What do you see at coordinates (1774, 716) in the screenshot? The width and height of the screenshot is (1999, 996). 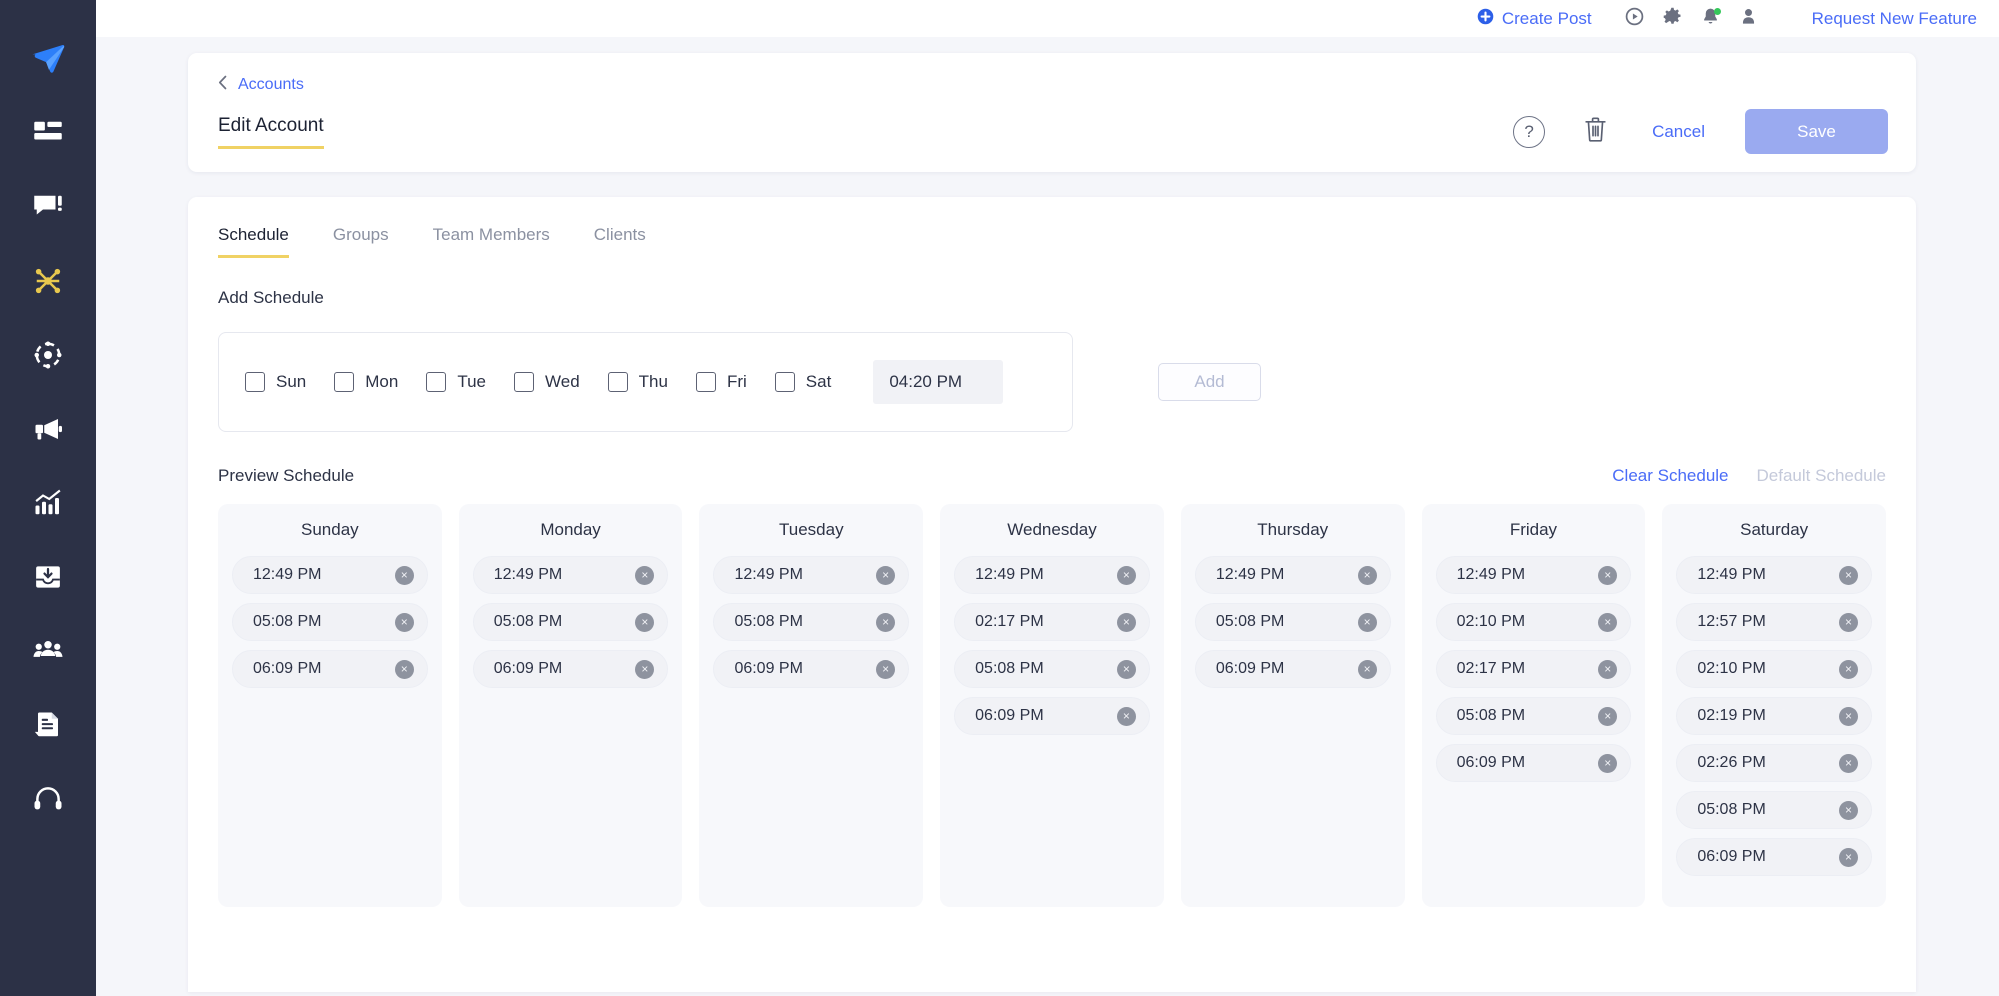 I see `time-pill: 02:19 PM ×` at bounding box center [1774, 716].